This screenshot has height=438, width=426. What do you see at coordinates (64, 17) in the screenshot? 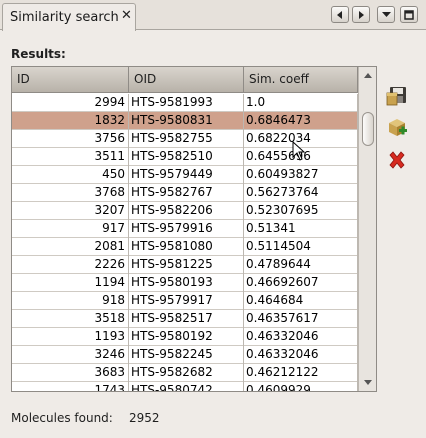
I see `tab-title: Similarity search` at bounding box center [64, 17].